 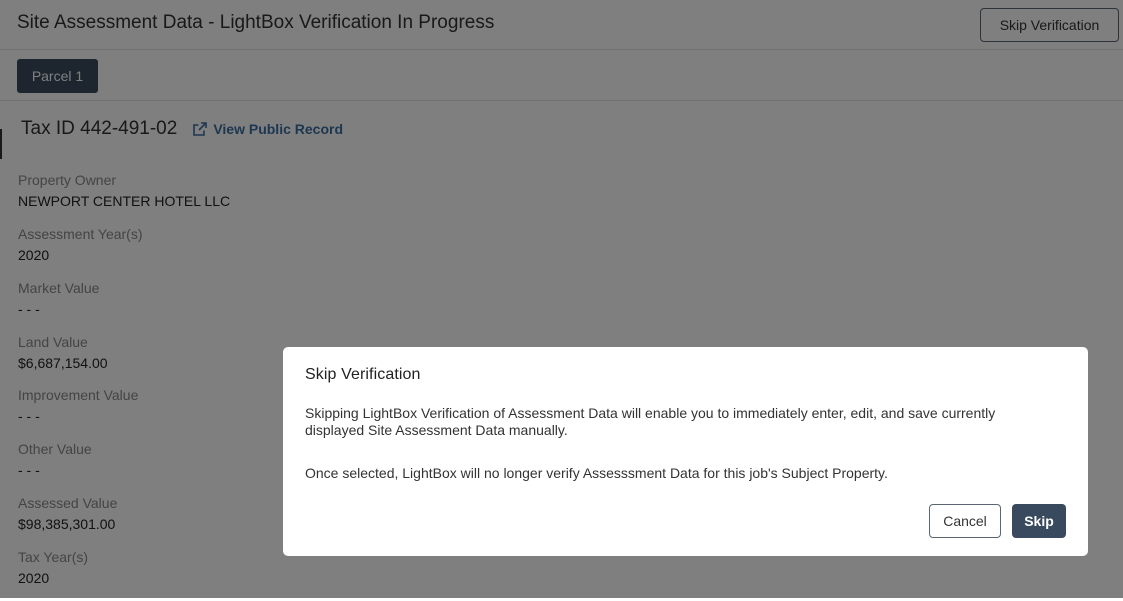 I want to click on cancel-button: Cancel, so click(x=965, y=521).